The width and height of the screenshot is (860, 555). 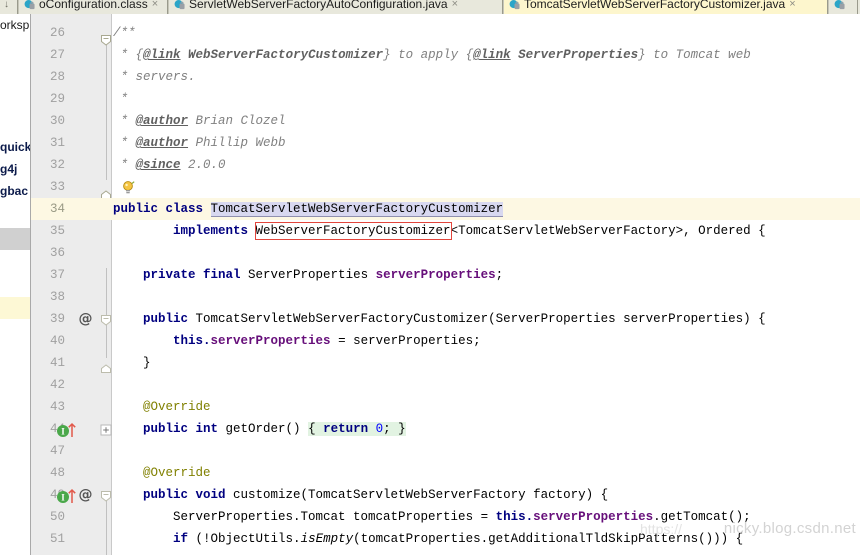 I want to click on line-number: 31, so click(x=57, y=143).